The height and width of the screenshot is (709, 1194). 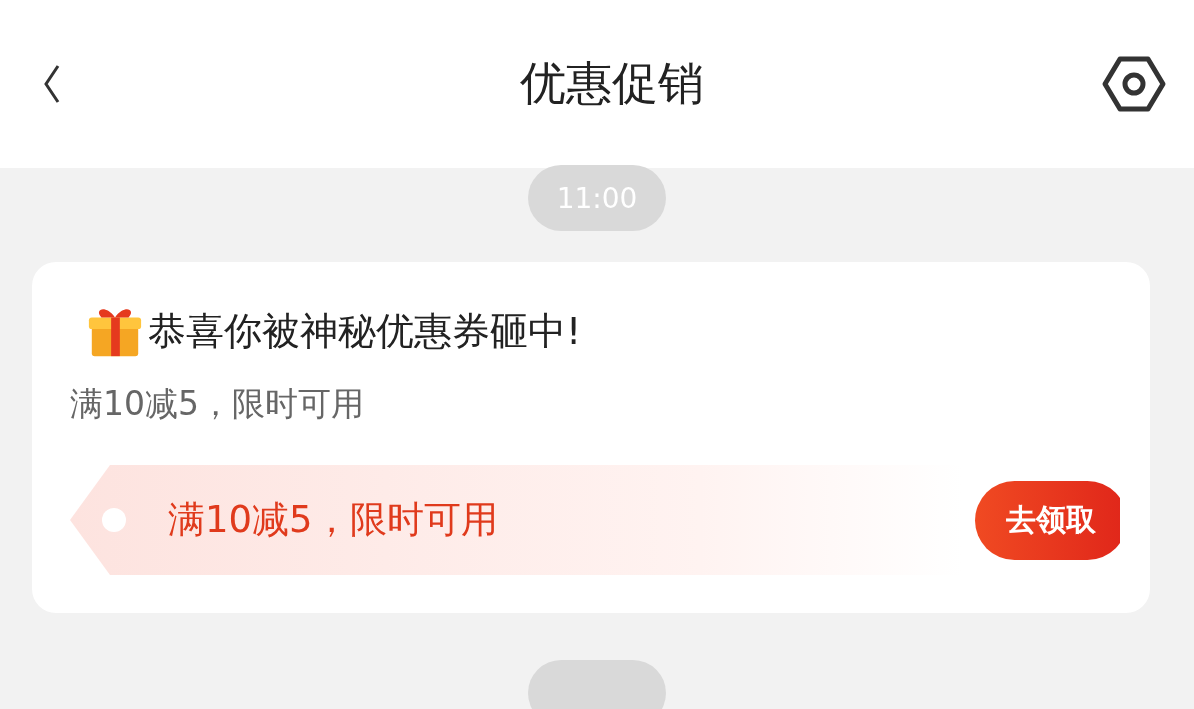 I want to click on card-subtitle: 满10减5，限时可用, so click(x=217, y=404).